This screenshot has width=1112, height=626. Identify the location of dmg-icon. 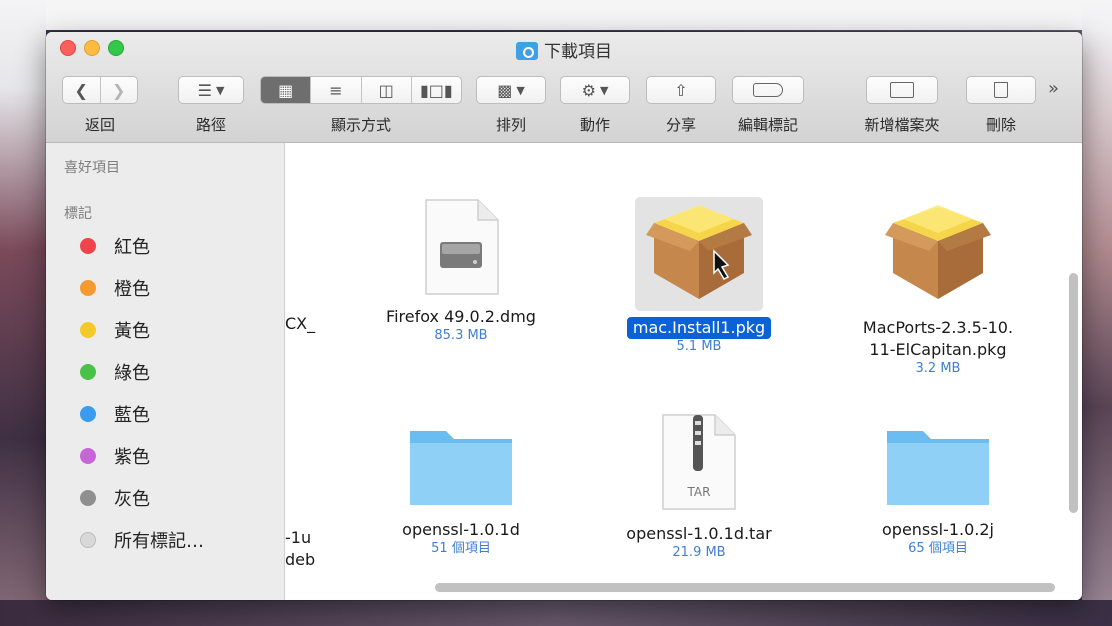
(461, 247).